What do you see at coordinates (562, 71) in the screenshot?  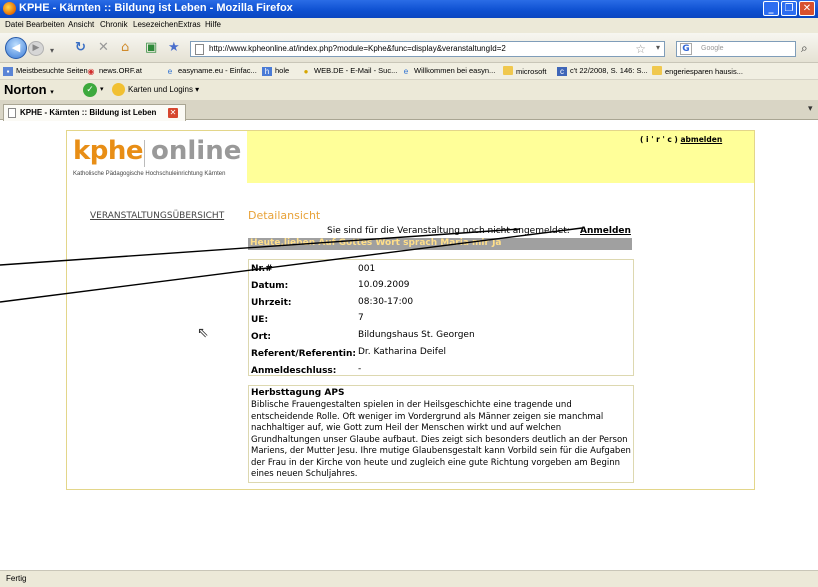 I see `ct-icon: c` at bounding box center [562, 71].